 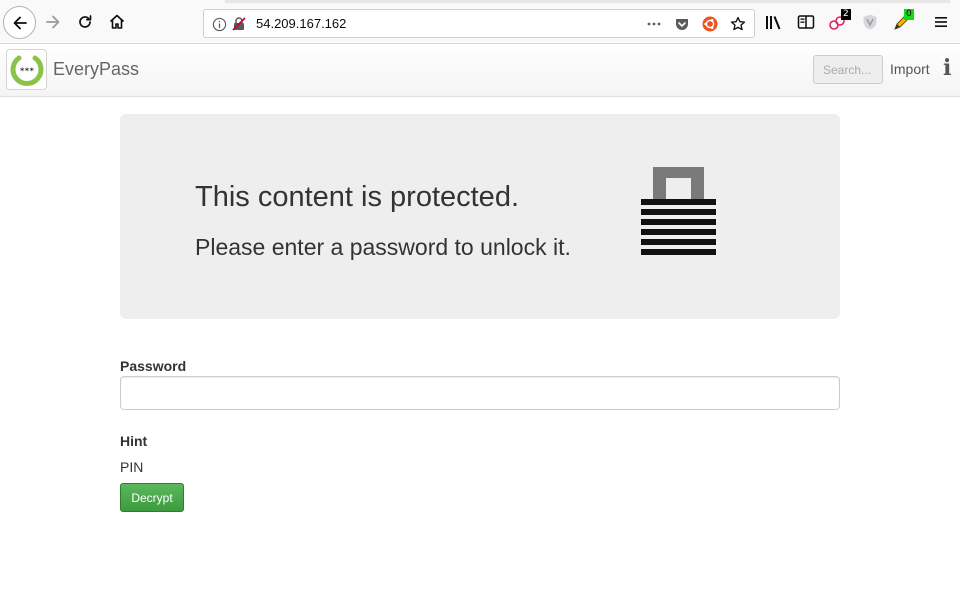 What do you see at coordinates (910, 69) in the screenshot?
I see `import-link: Import` at bounding box center [910, 69].